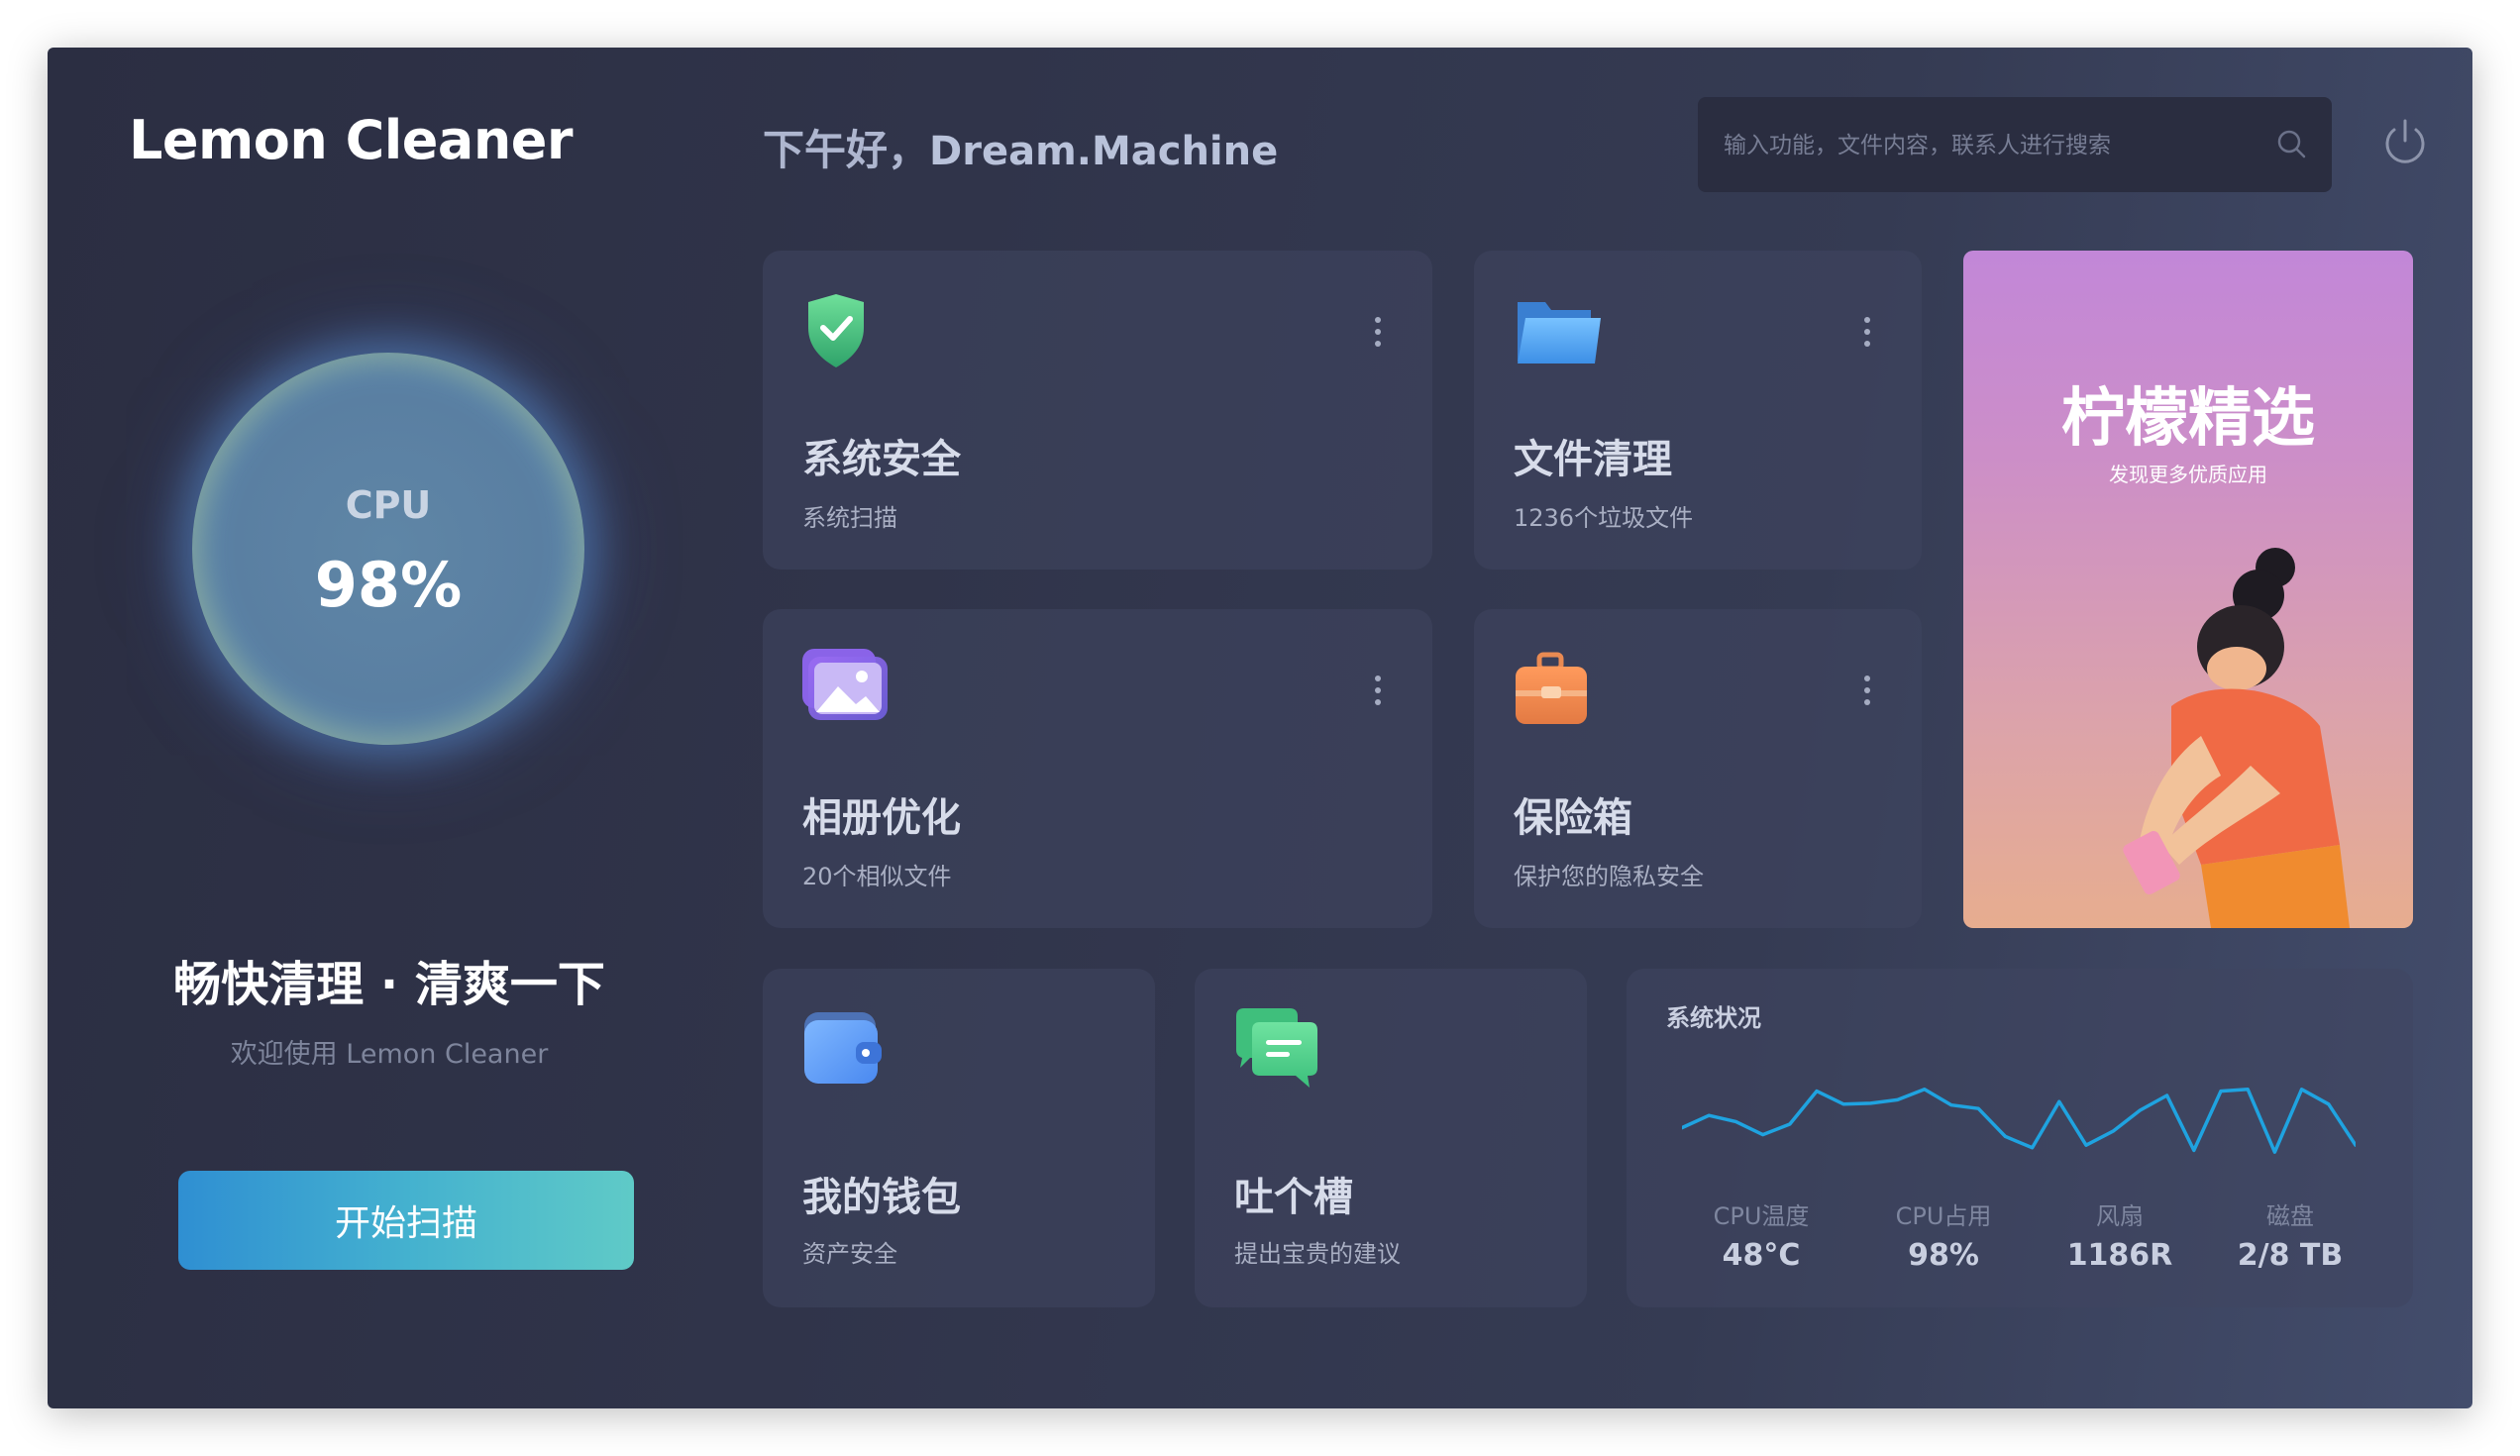  What do you see at coordinates (1698, 768) in the screenshot?
I see `card-safe-box: 保险箱 保护您的隐私安全` at bounding box center [1698, 768].